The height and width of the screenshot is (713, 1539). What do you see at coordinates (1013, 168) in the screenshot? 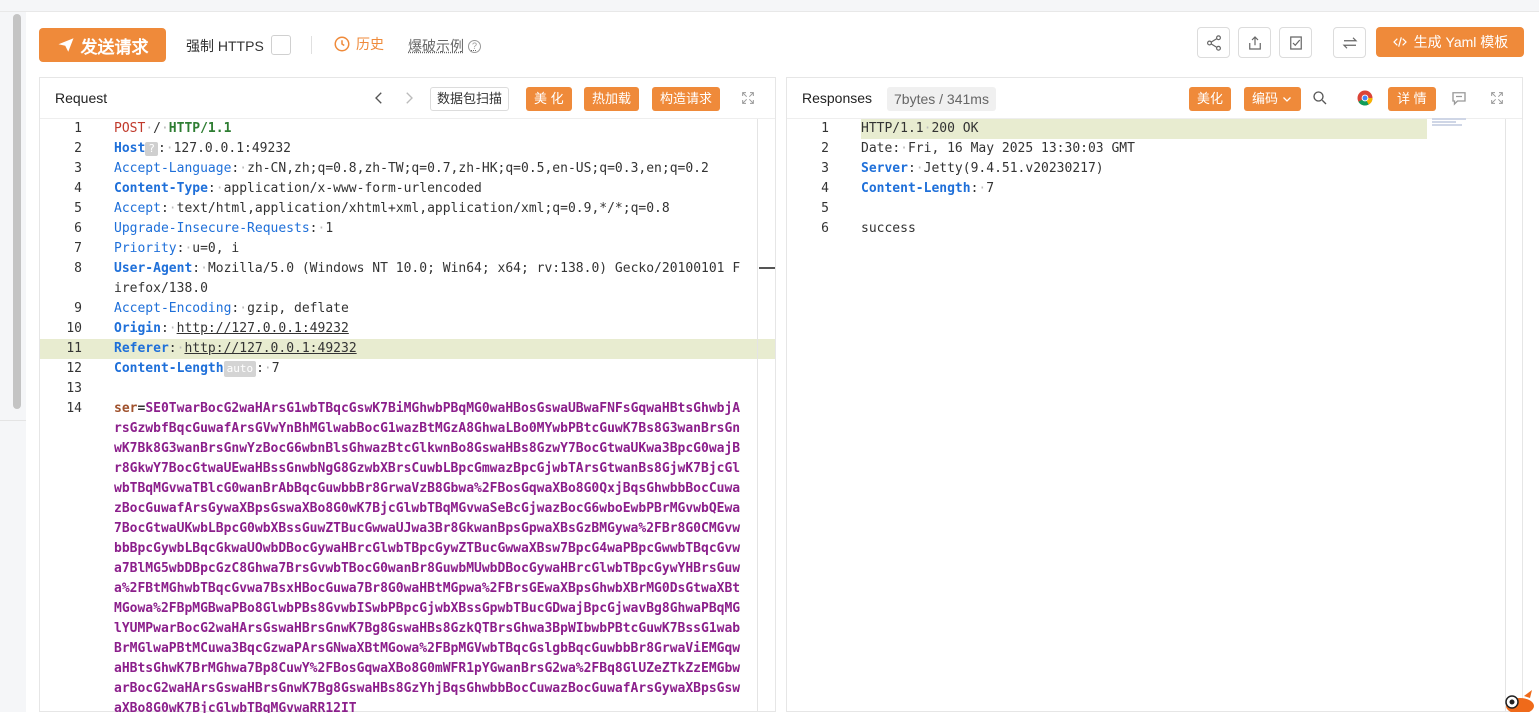
I see `header-value: Jetty(9.4.51.v20230217)` at bounding box center [1013, 168].